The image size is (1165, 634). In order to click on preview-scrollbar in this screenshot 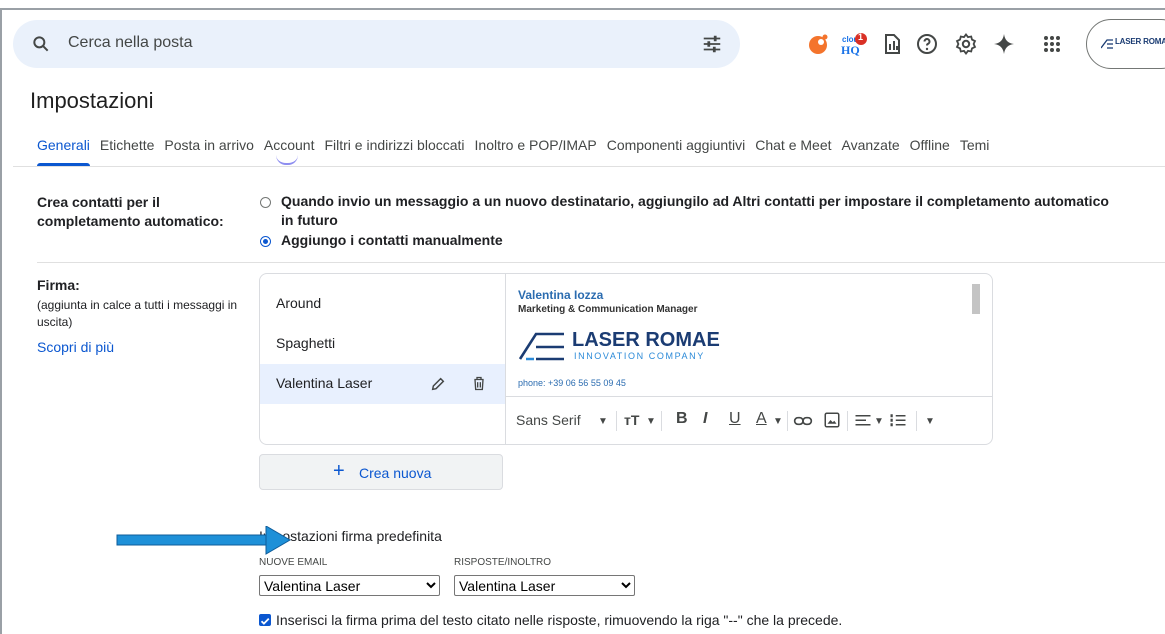, I will do `click(976, 299)`.